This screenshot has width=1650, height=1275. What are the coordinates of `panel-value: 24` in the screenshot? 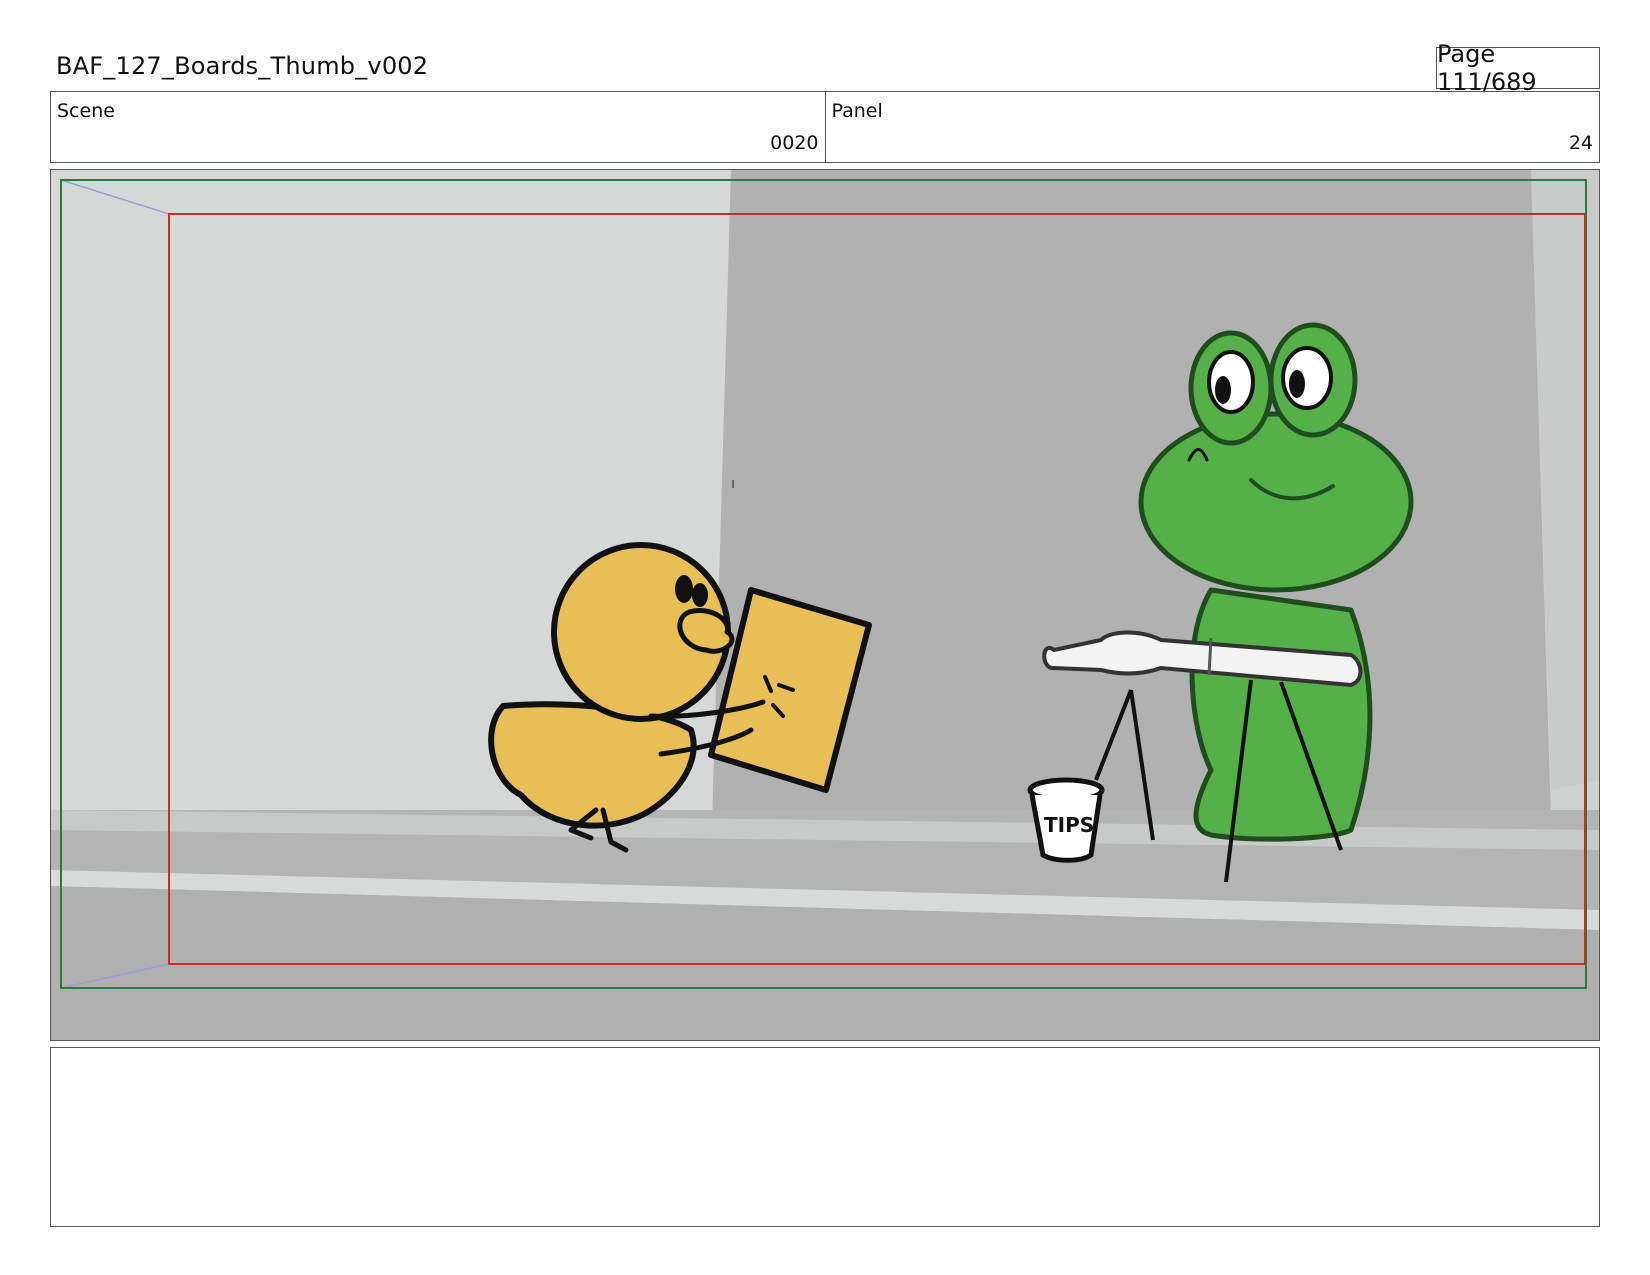 It's located at (1580, 143).